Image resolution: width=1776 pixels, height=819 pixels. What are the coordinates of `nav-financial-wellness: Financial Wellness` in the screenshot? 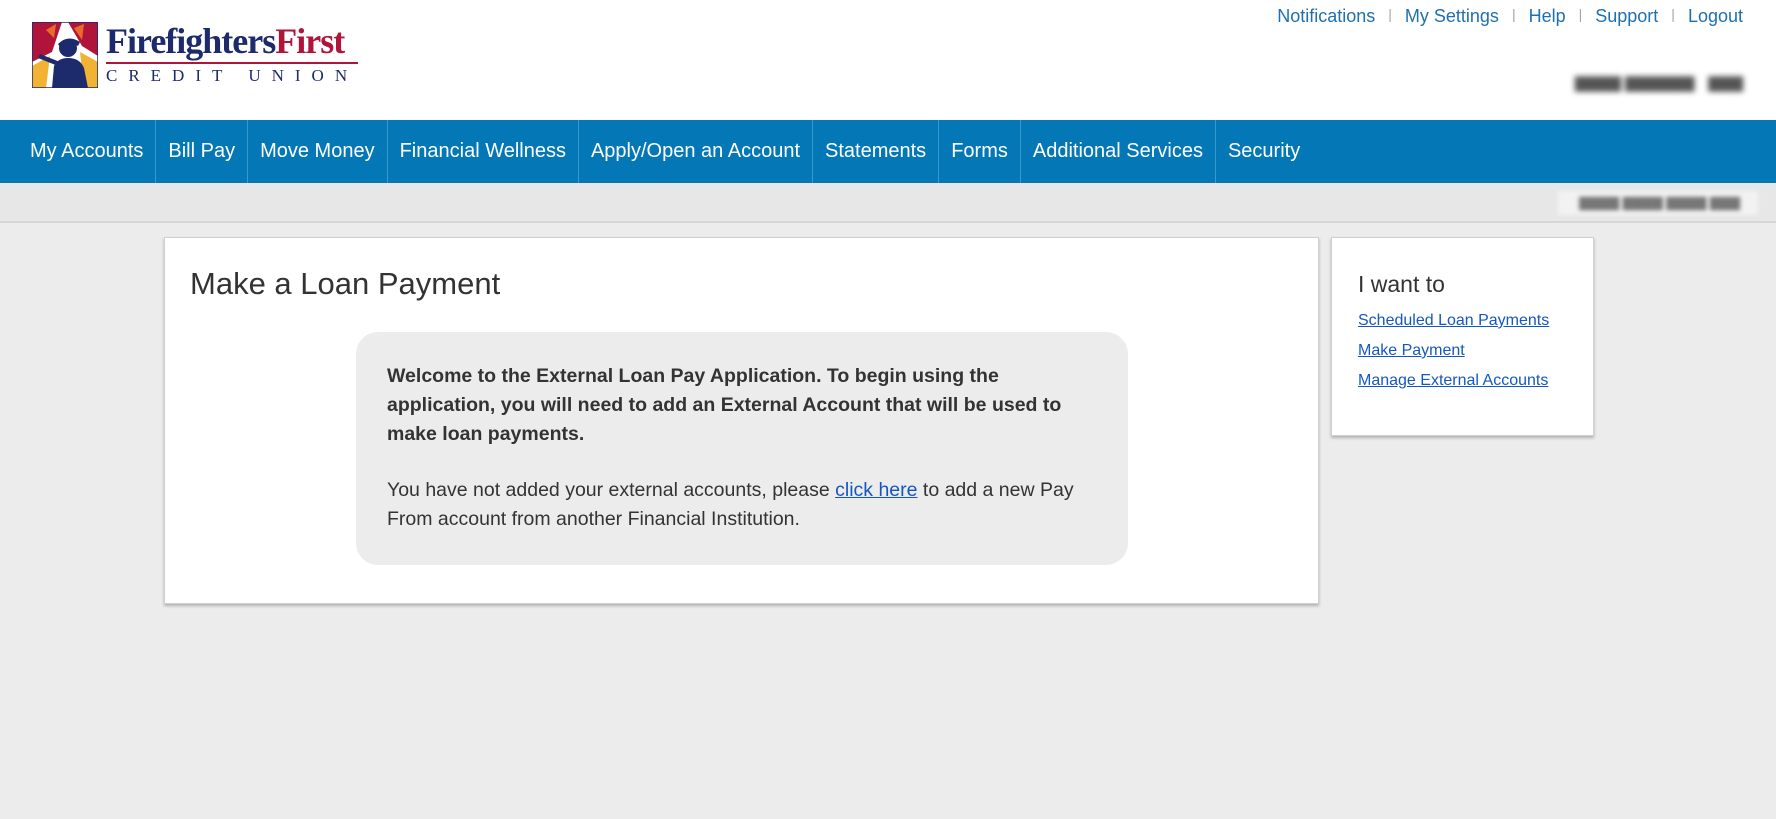 It's located at (483, 151).